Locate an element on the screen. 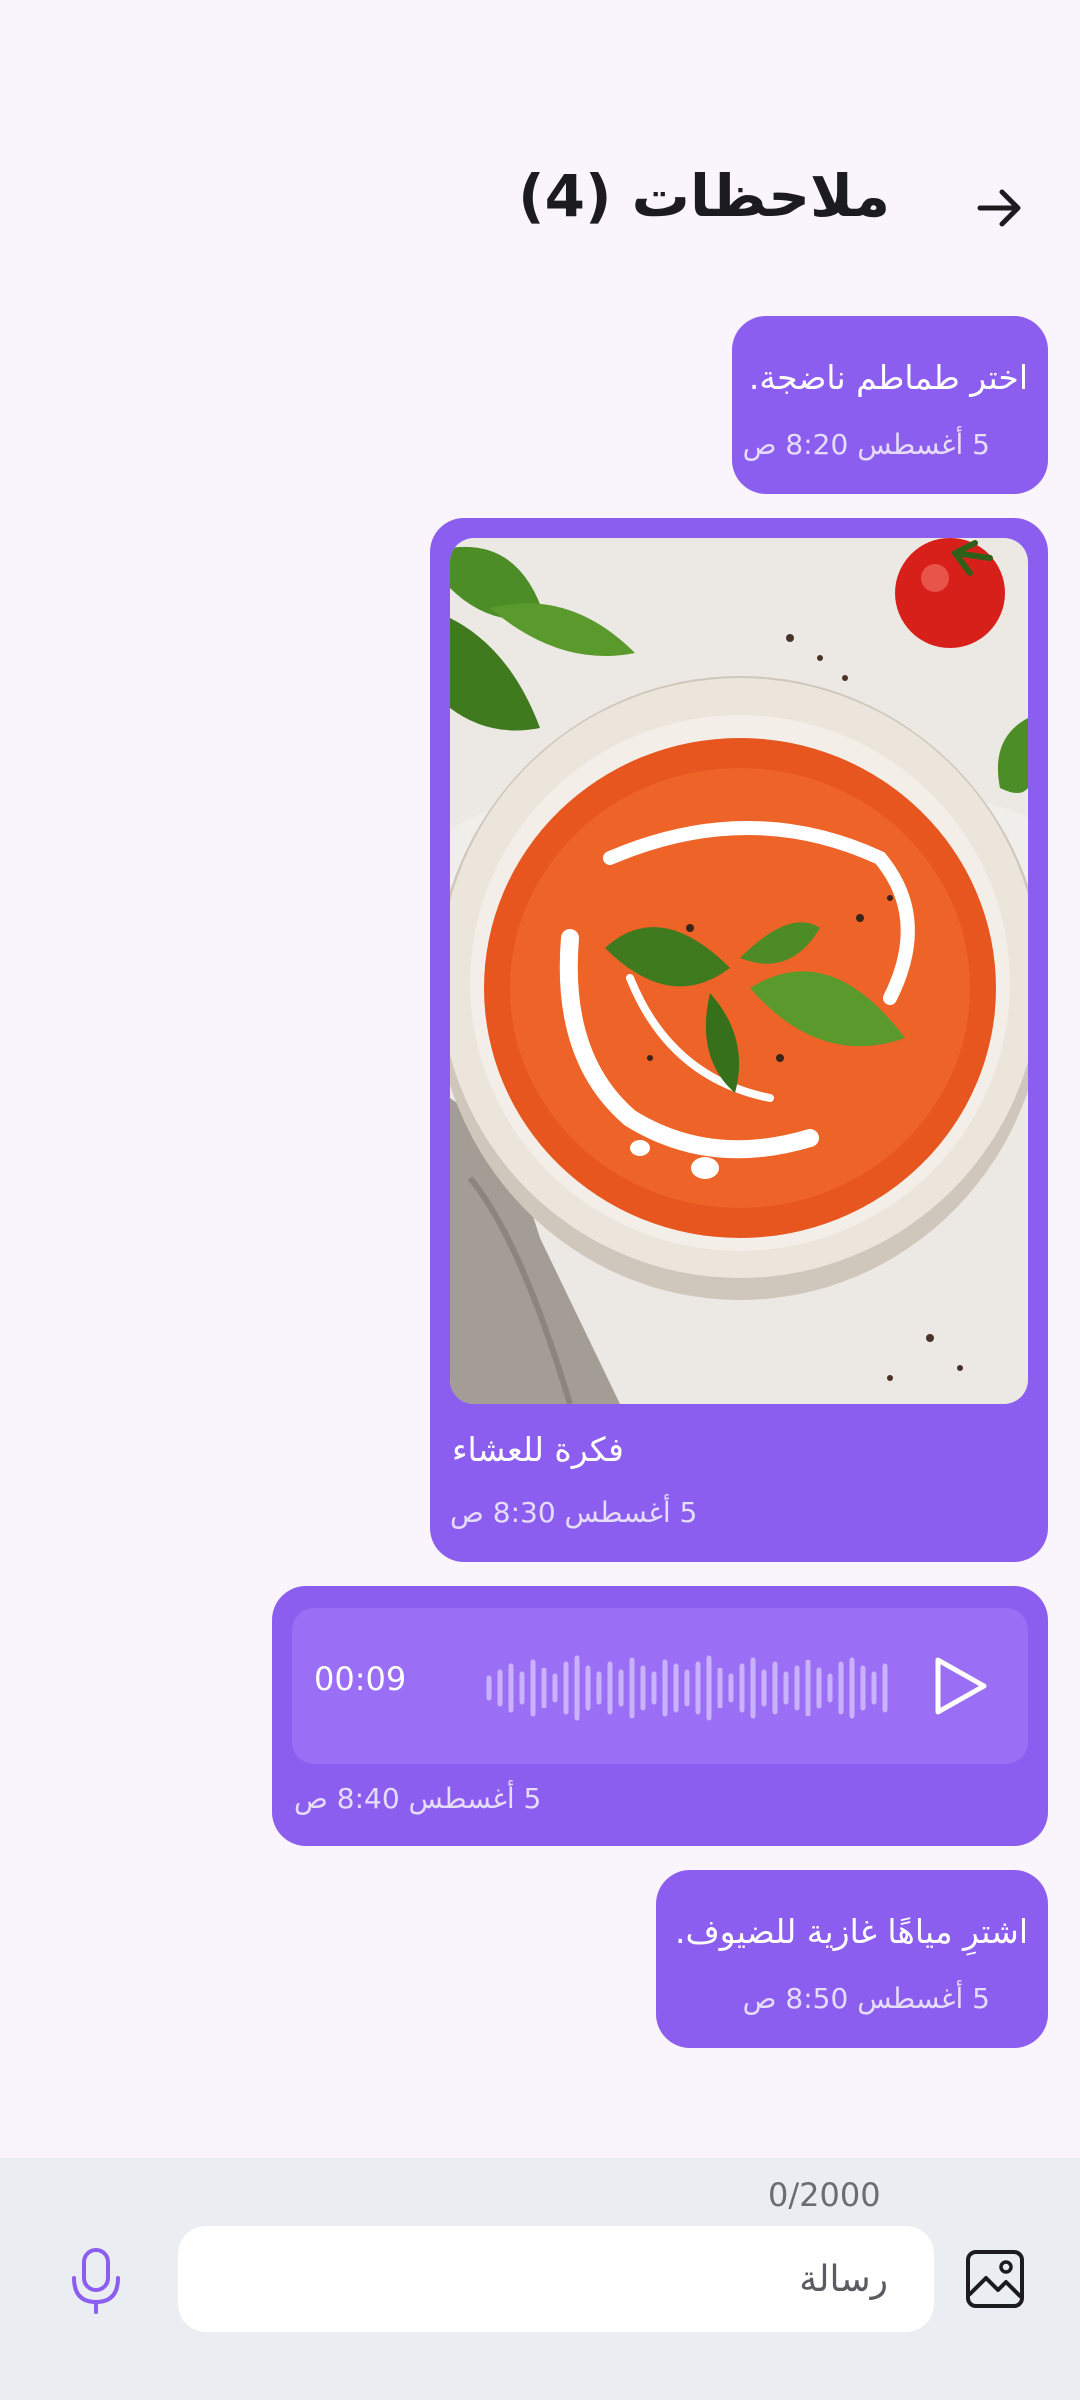 This screenshot has height=2400, width=1080. audio-message-bubble: 00:09 5 أغسطس 8:40 ص is located at coordinates (660, 1716).